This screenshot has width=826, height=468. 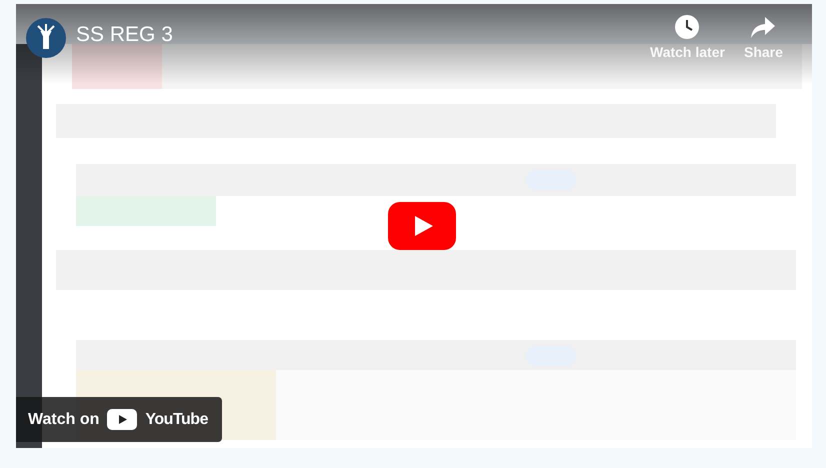 I want to click on play-button, so click(x=422, y=226).